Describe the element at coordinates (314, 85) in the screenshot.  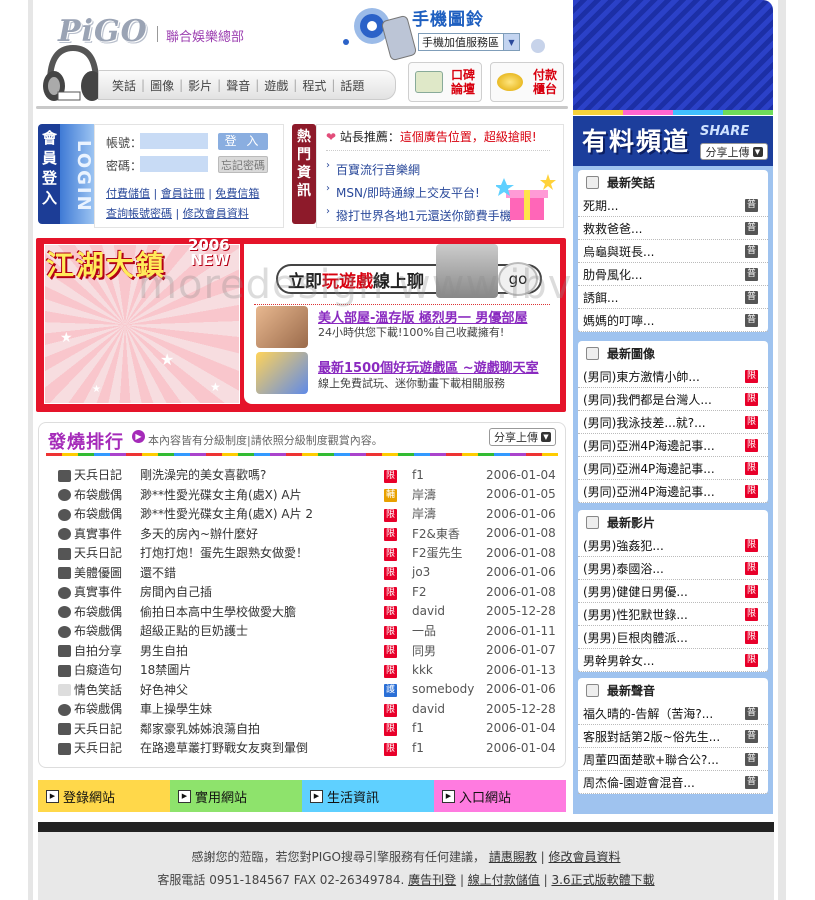
I see `nav-programs: 程式` at that location.